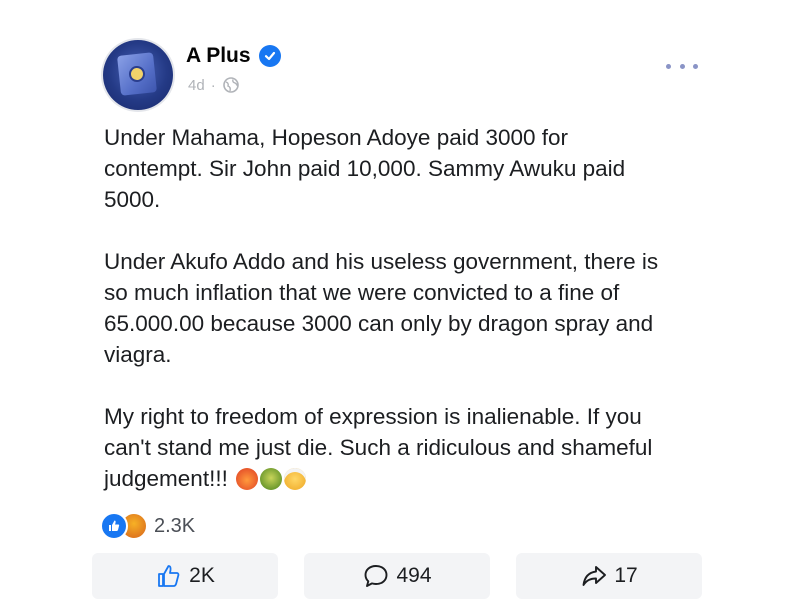 This screenshot has width=792, height=602. I want to click on globe-icon, so click(231, 85).